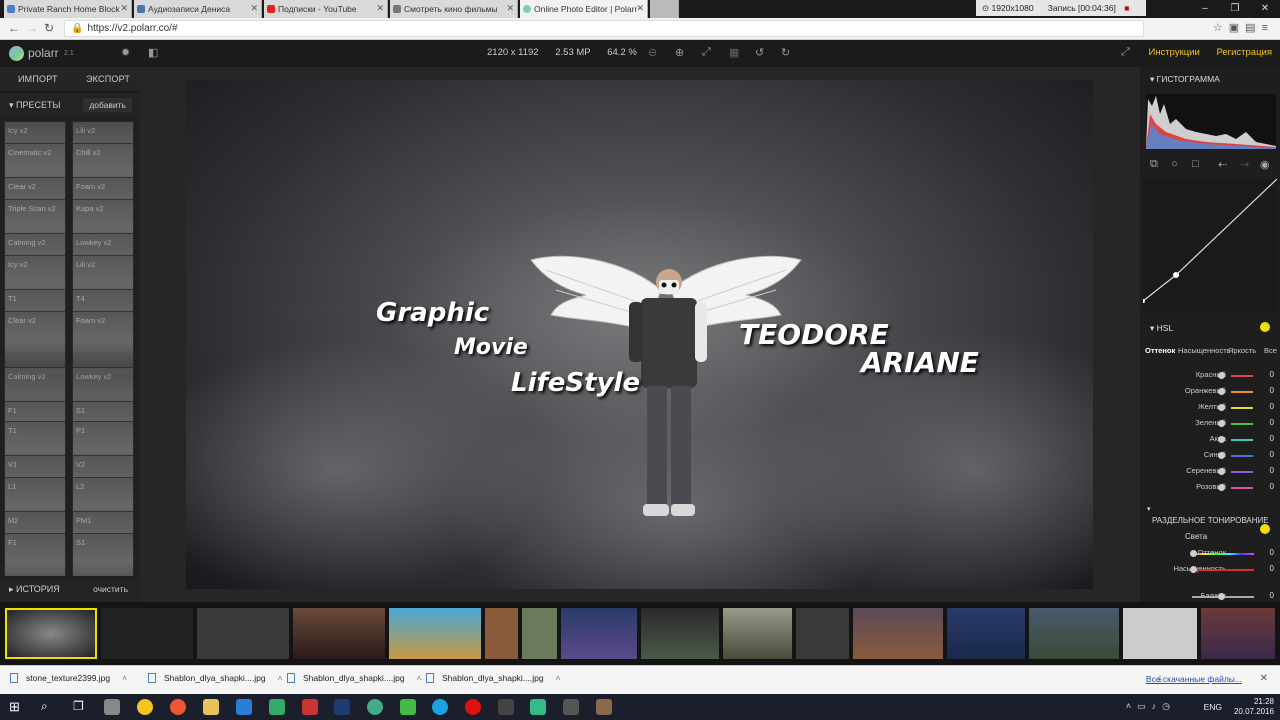 This screenshot has width=1280, height=720. I want to click on folder-icon, so click(211, 707).